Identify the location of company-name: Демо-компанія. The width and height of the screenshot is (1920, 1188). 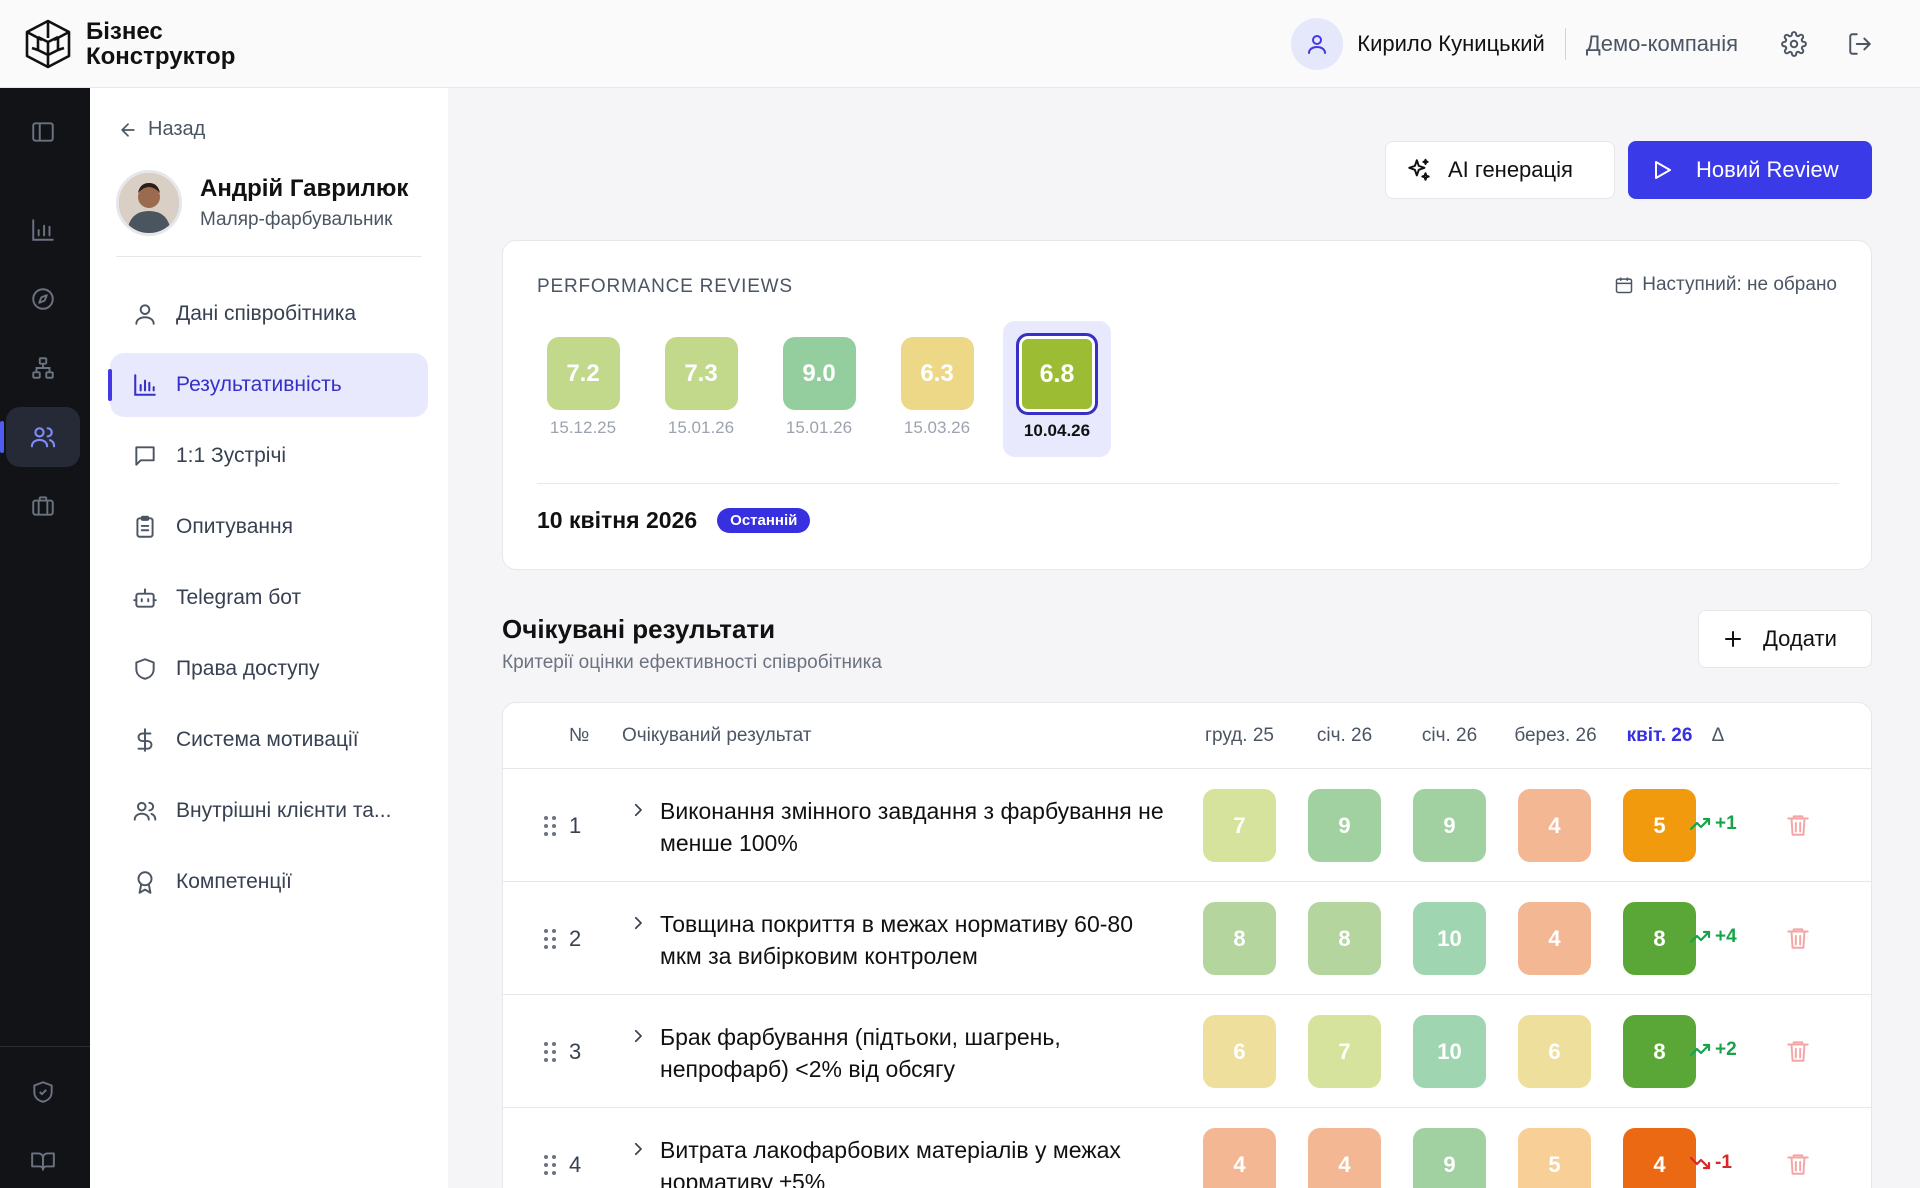
(1662, 44).